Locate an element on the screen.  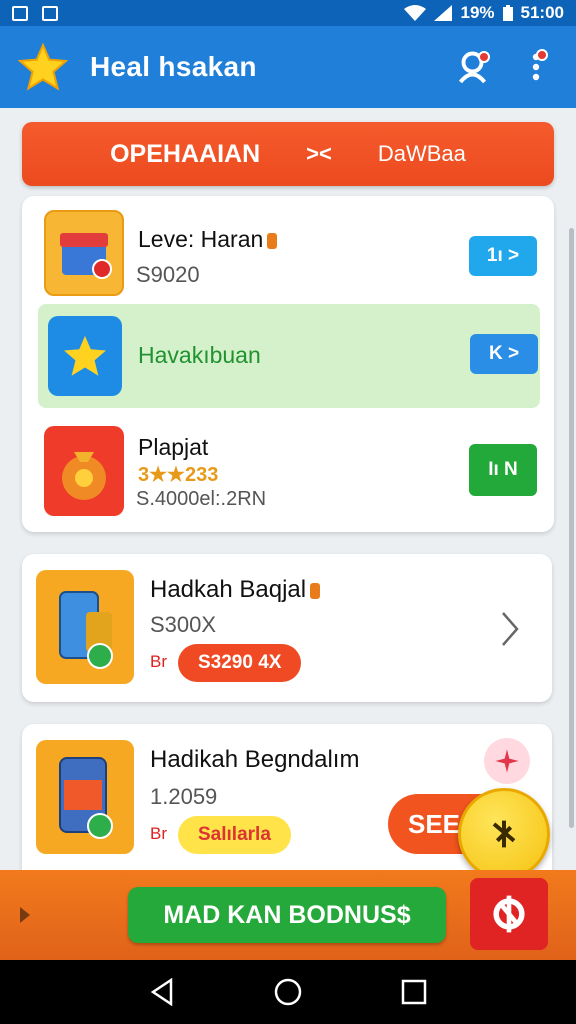
row-action-button: 1ı > is located at coordinates (503, 256).